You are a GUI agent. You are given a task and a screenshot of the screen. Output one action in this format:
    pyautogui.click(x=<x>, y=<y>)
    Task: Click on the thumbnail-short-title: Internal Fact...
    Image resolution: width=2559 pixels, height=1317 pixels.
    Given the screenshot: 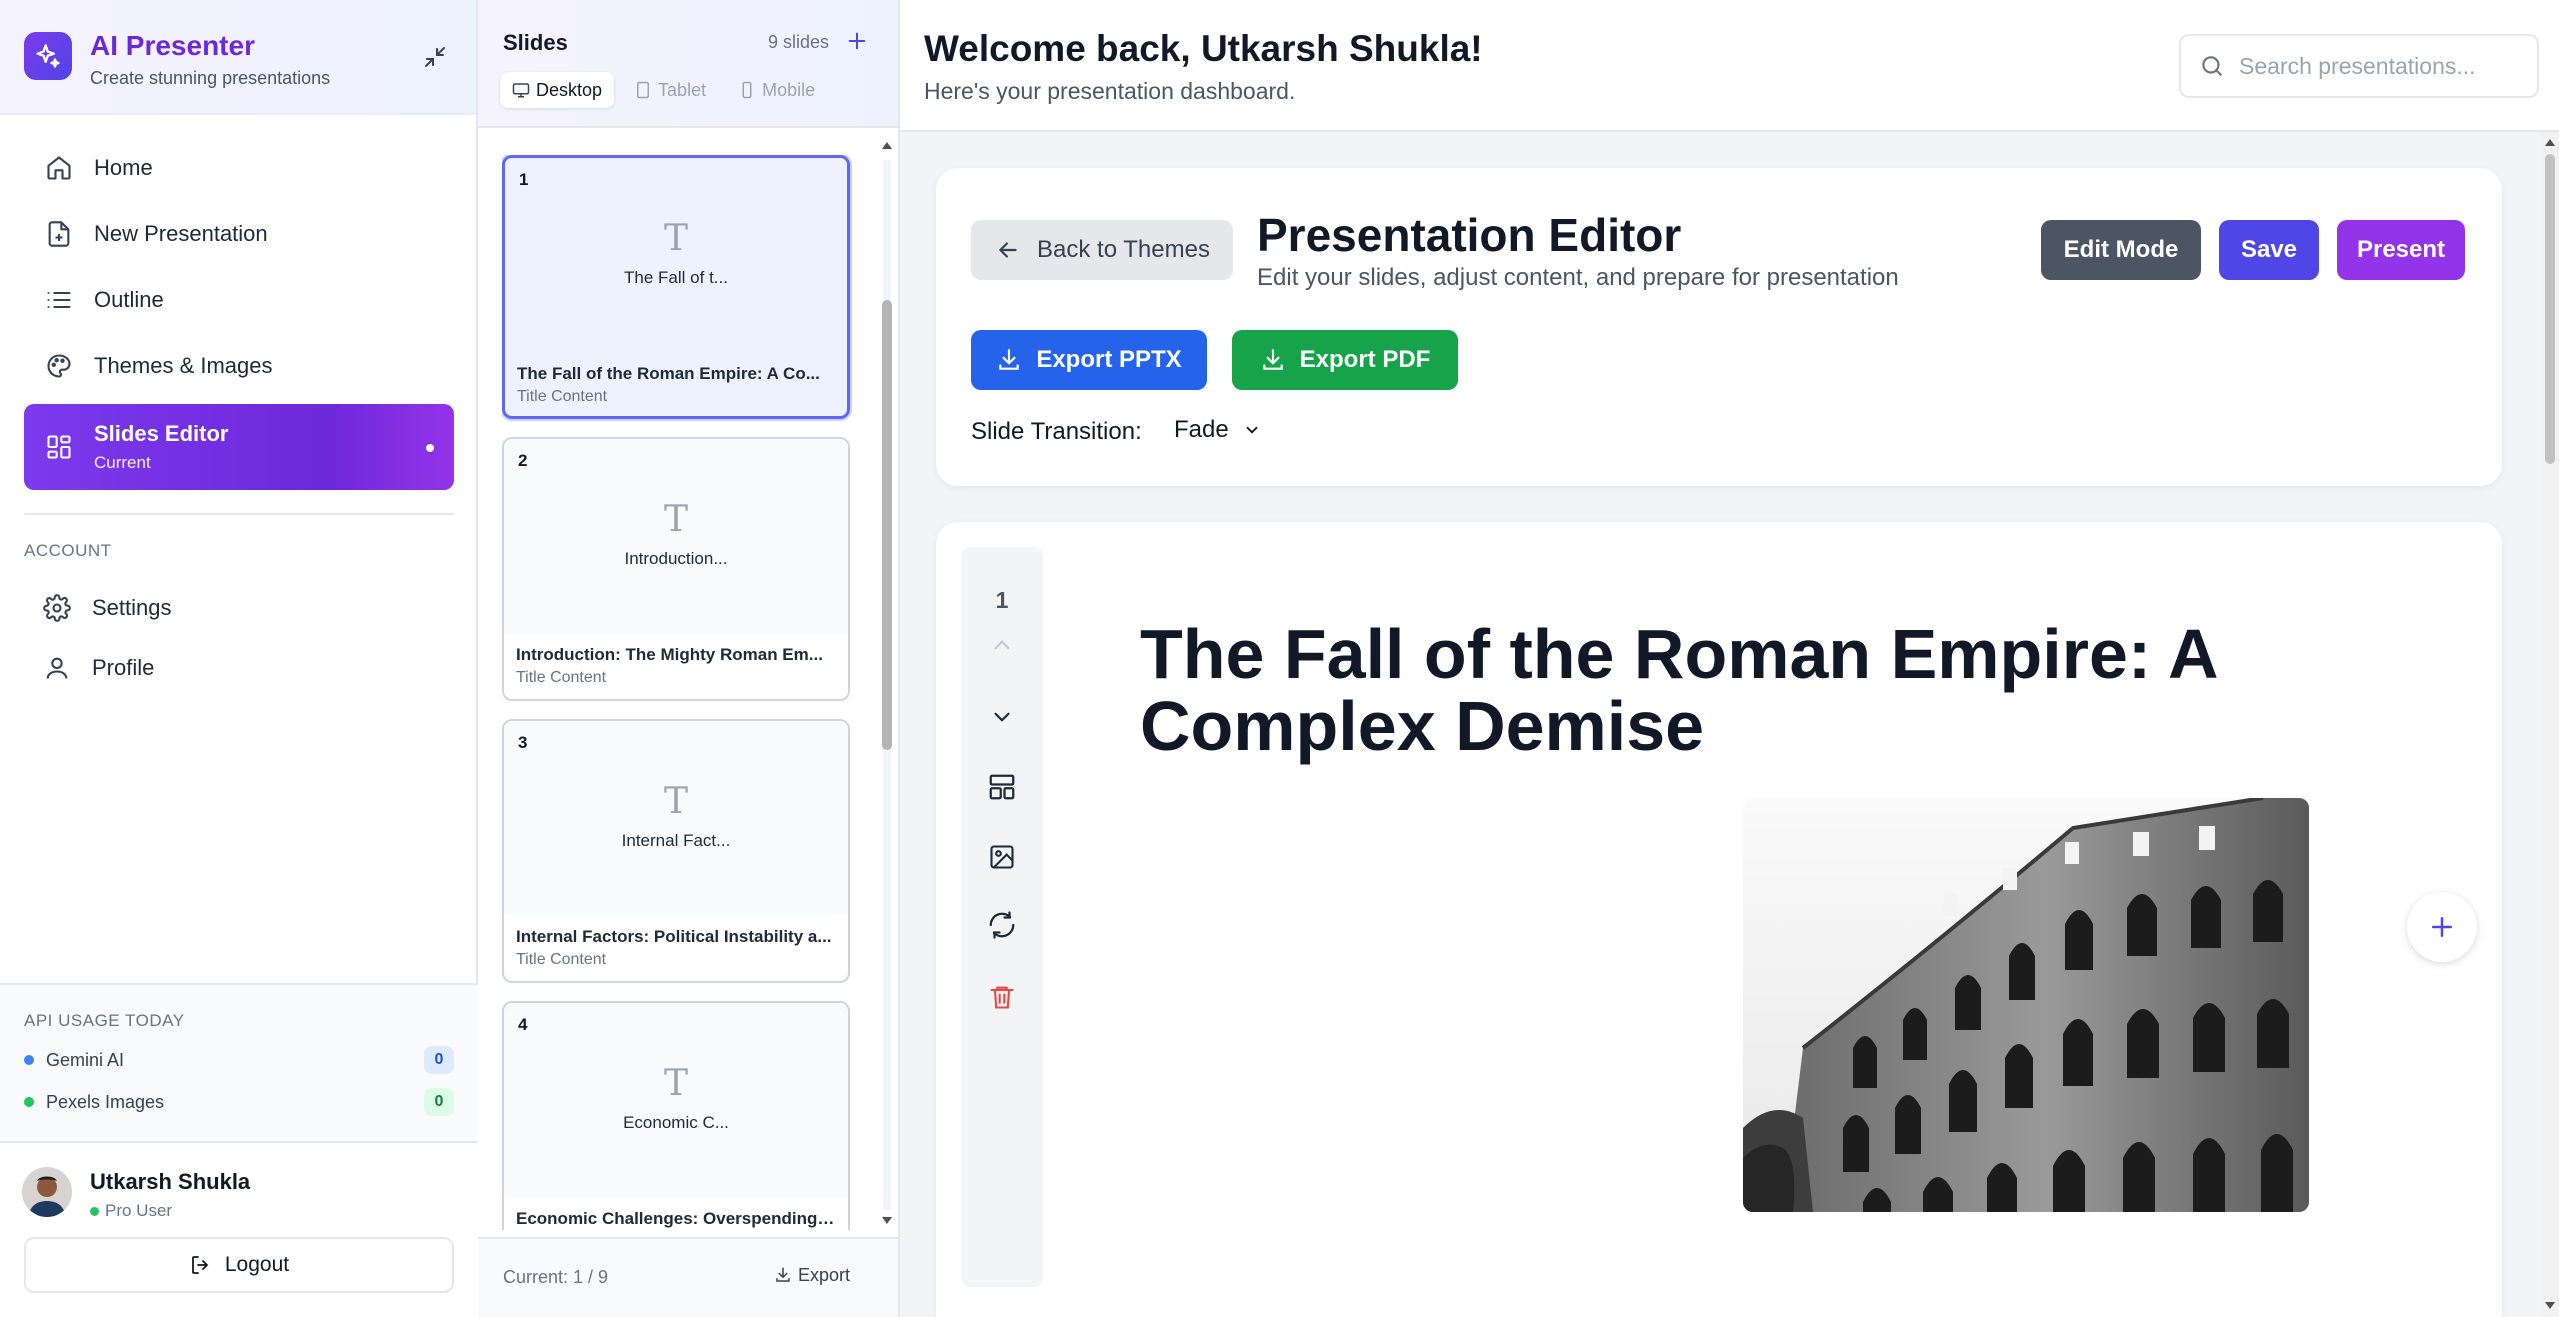 What is the action you would take?
    pyautogui.click(x=676, y=840)
    